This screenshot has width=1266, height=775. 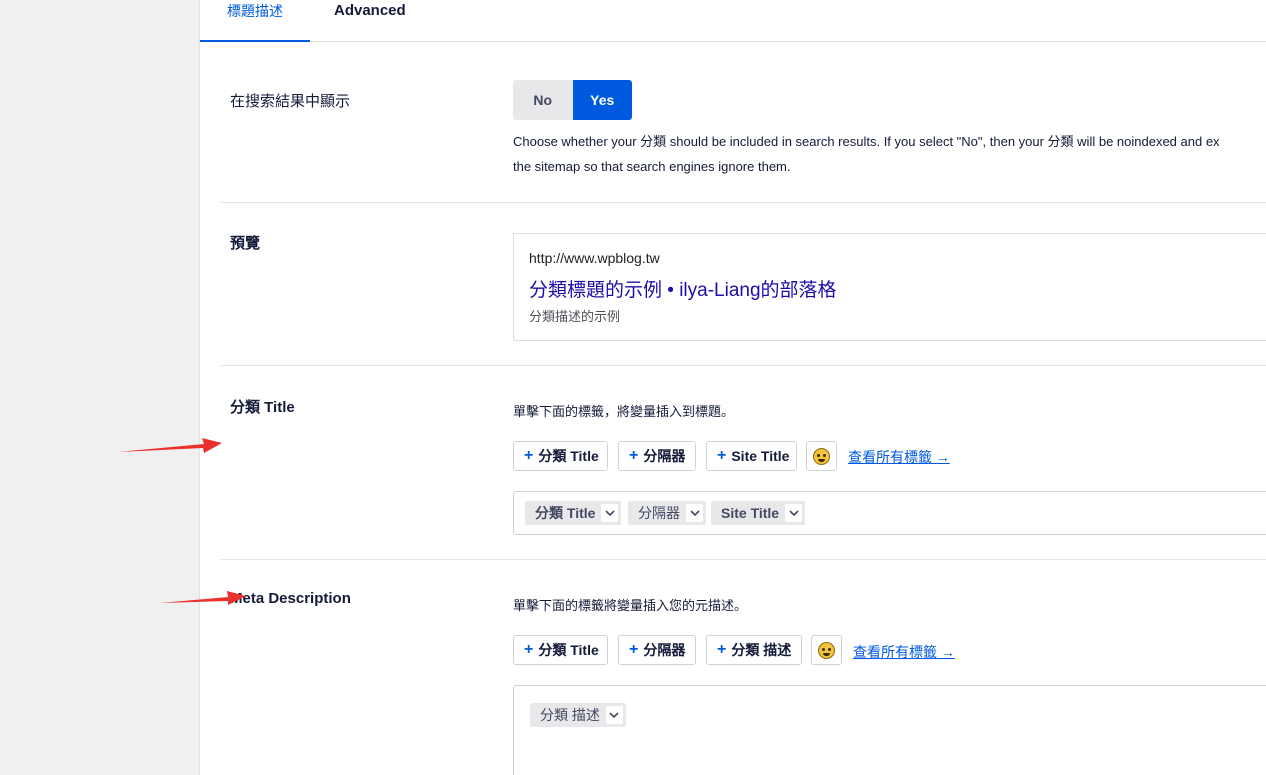 I want to click on add-tag-site-title-button: + Site Title, so click(x=751, y=456).